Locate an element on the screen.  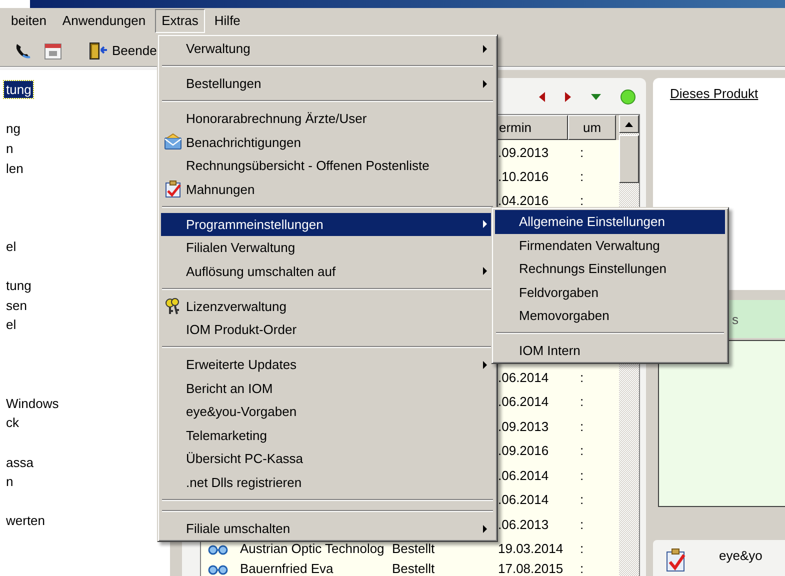
menu-item: Rechnungsübersicht - Offenen Postenliste is located at coordinates (327, 166).